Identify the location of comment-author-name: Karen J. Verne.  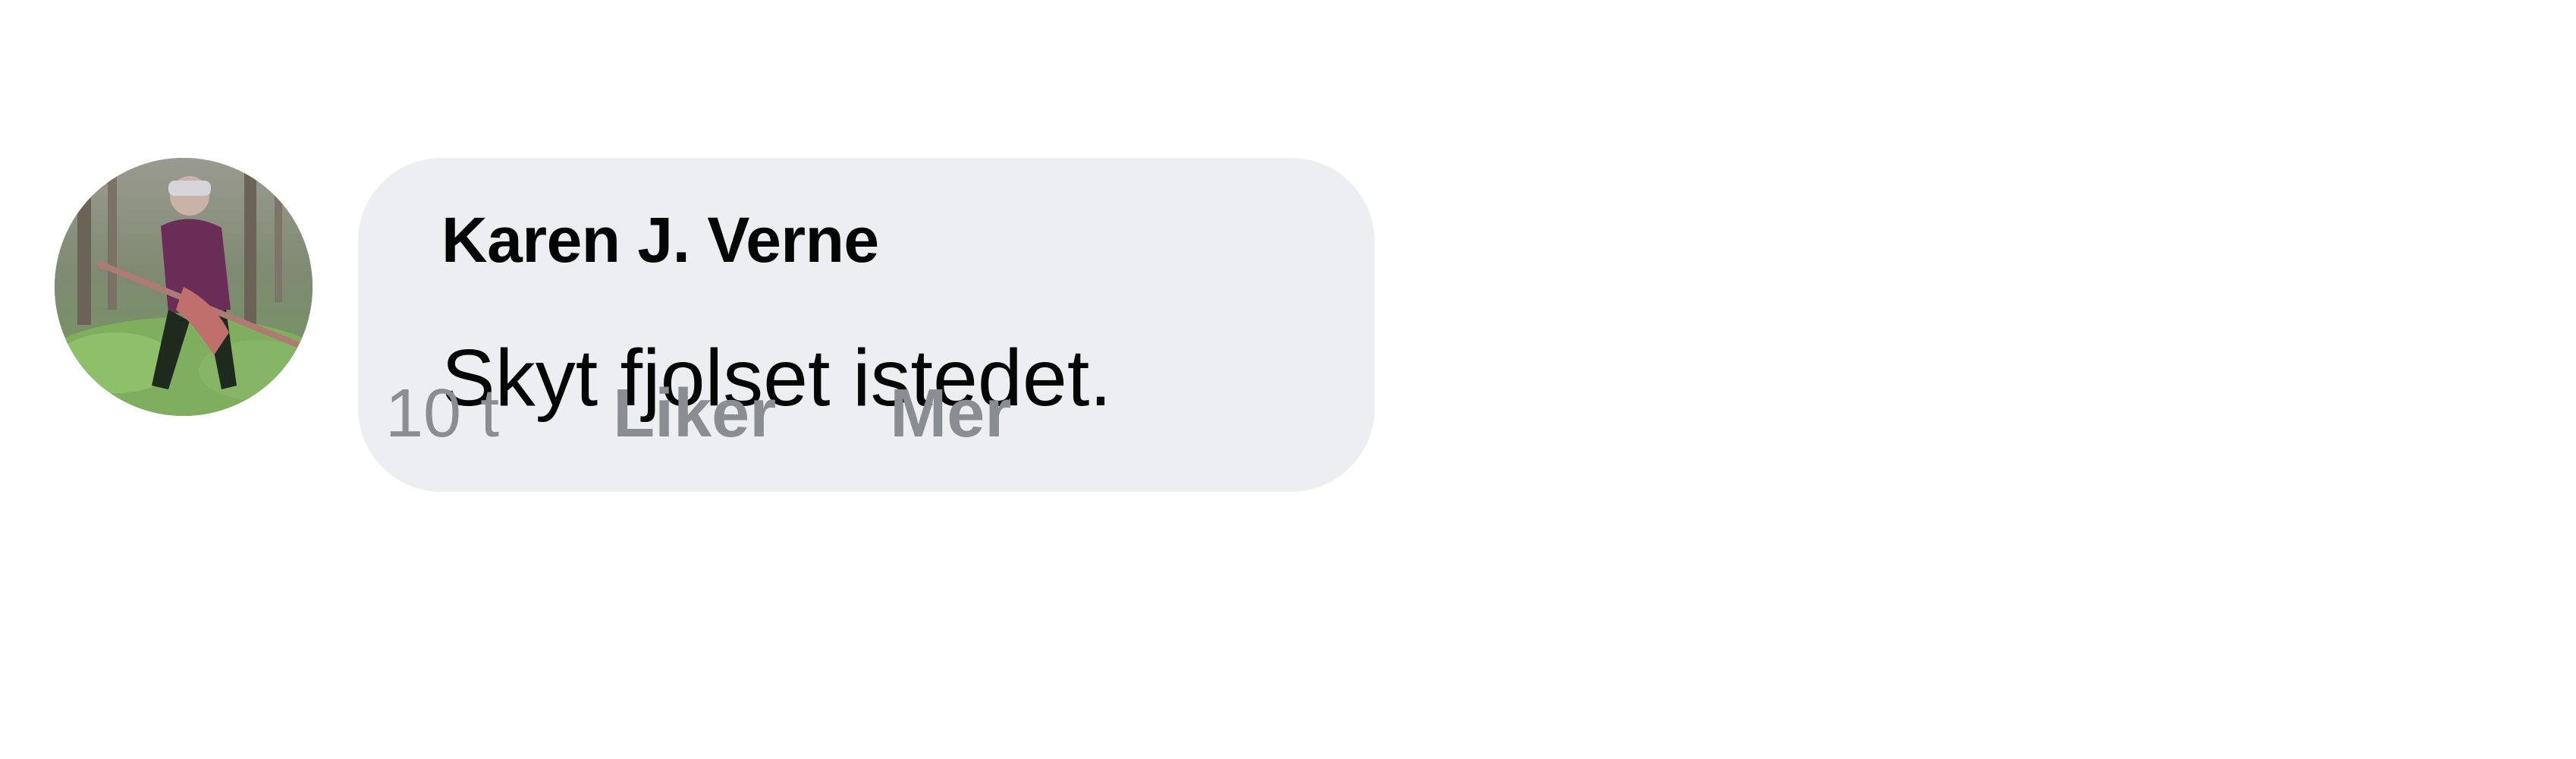
(660, 240).